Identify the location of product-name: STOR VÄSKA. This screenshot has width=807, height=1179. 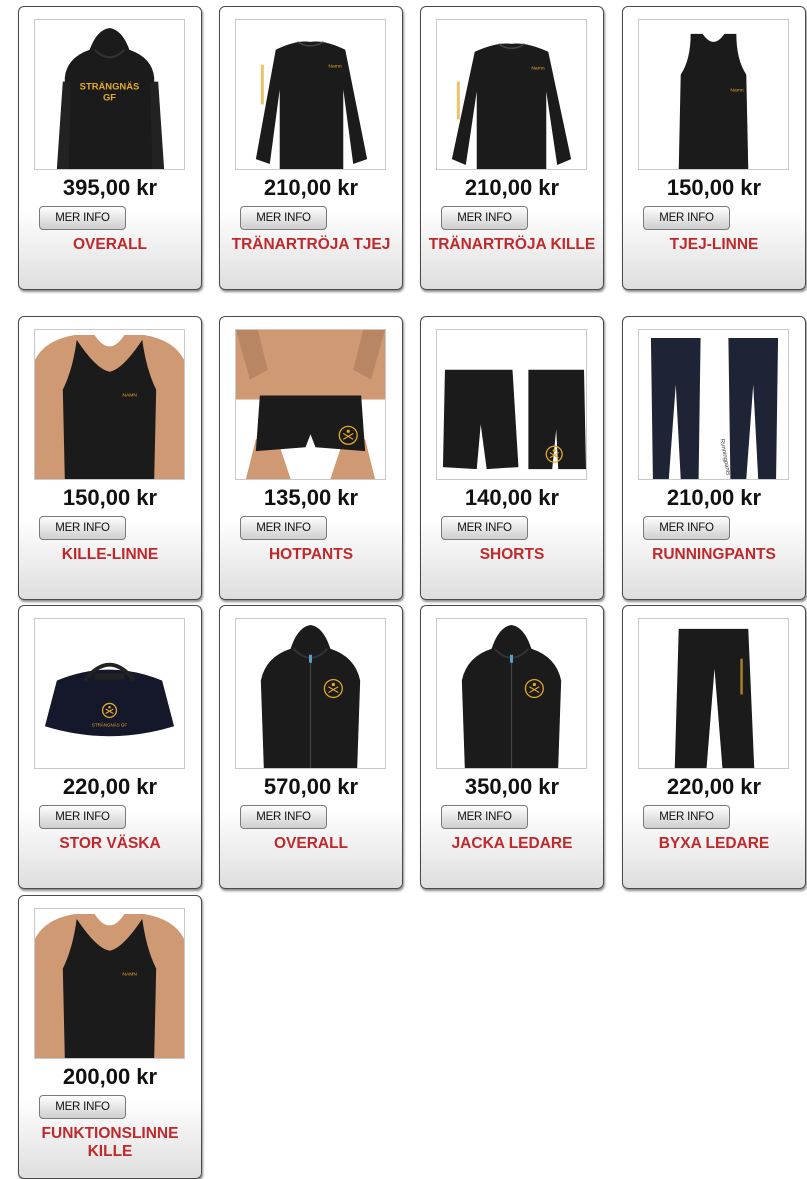
(110, 844).